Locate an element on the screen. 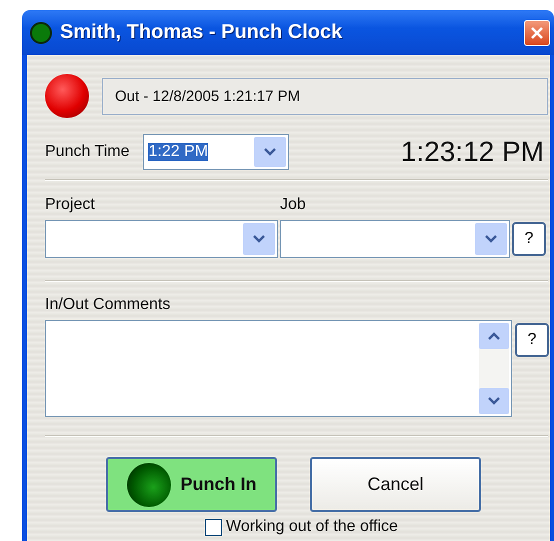 This screenshot has height=541, width=554. close-icon is located at coordinates (537, 33).